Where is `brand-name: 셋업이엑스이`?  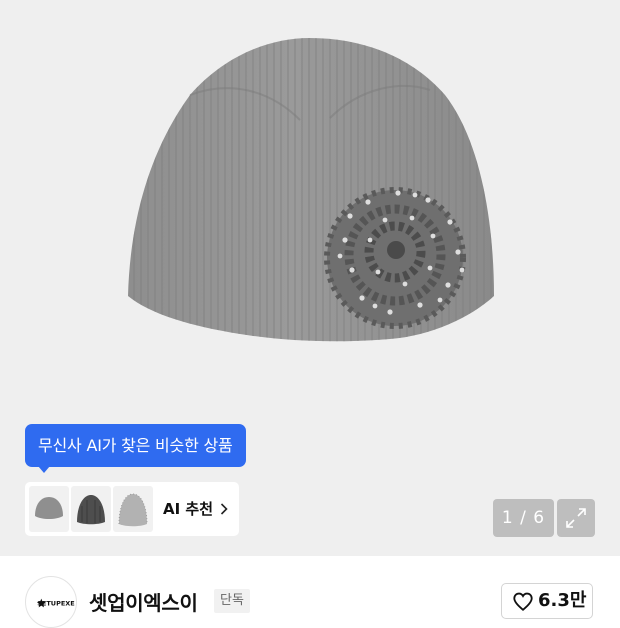
brand-name: 셋업이엑스이 is located at coordinates (143, 601).